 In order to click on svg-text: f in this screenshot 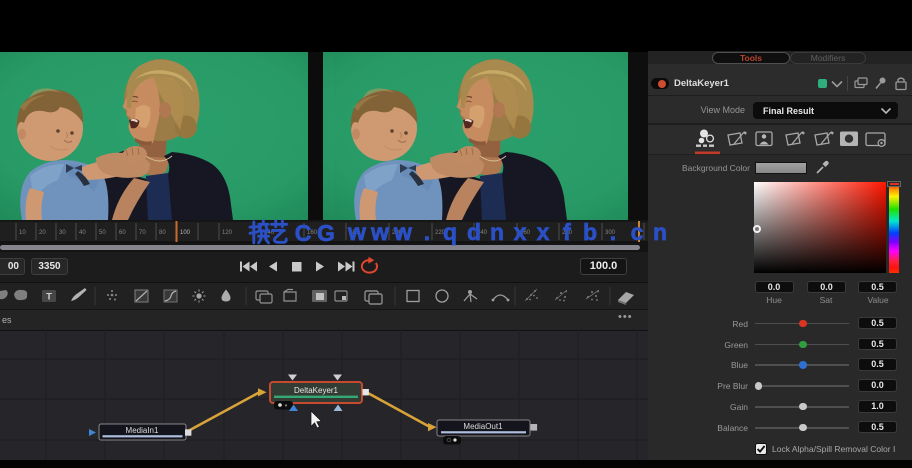, I will do `click(567, 232)`.